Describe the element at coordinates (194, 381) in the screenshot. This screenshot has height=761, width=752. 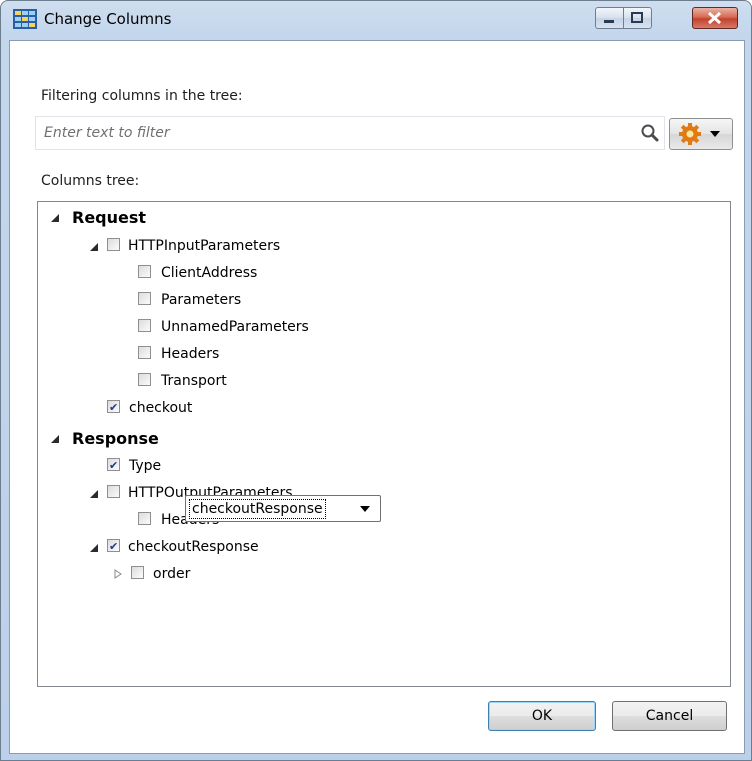
I see `tree-item-label: Transport` at that location.